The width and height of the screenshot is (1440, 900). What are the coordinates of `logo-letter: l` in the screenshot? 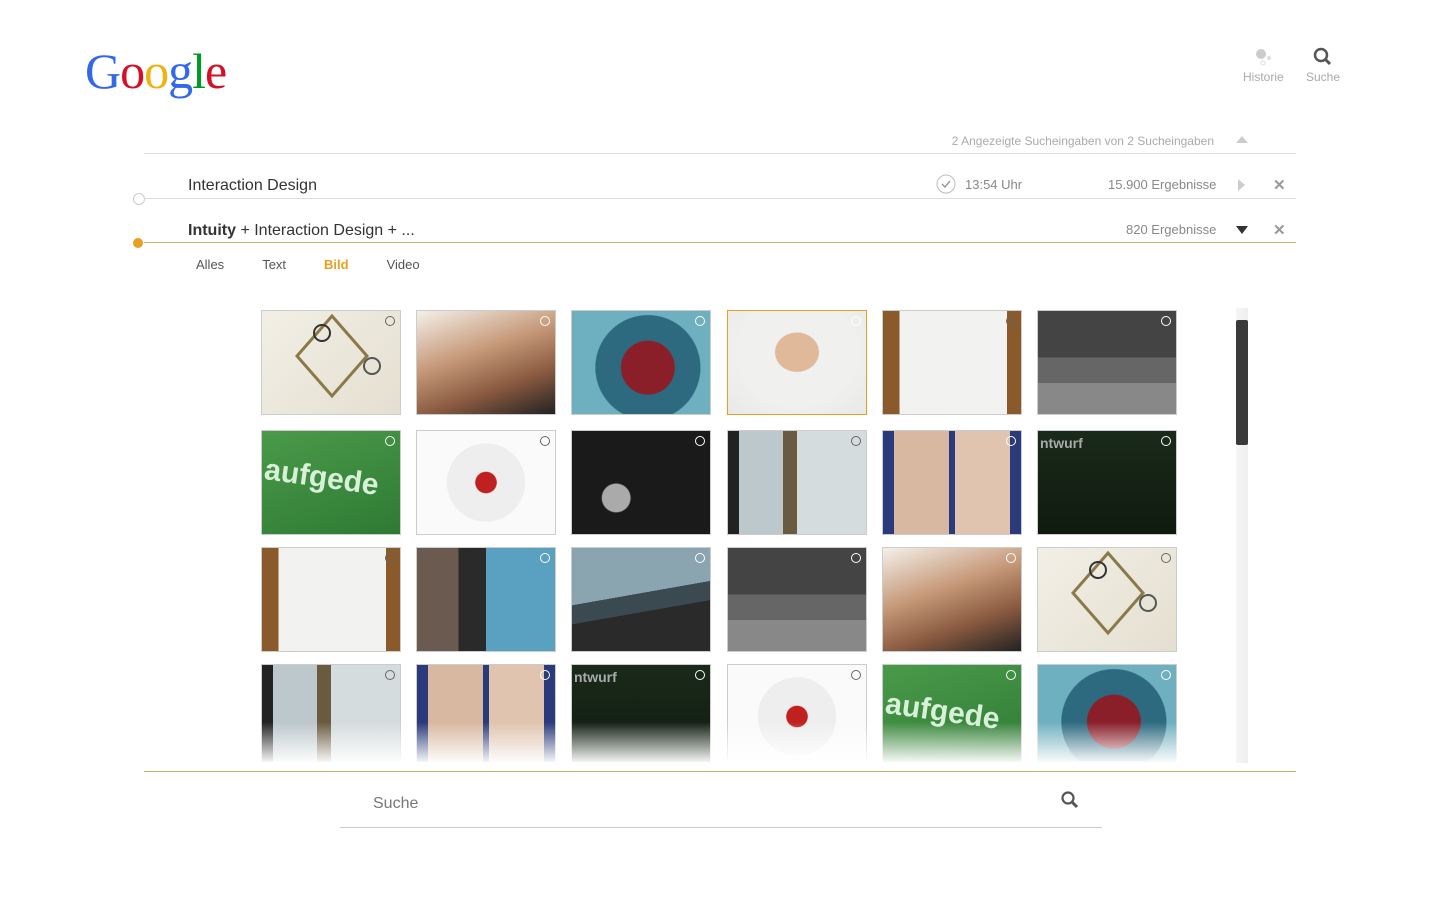 It's located at (199, 71).